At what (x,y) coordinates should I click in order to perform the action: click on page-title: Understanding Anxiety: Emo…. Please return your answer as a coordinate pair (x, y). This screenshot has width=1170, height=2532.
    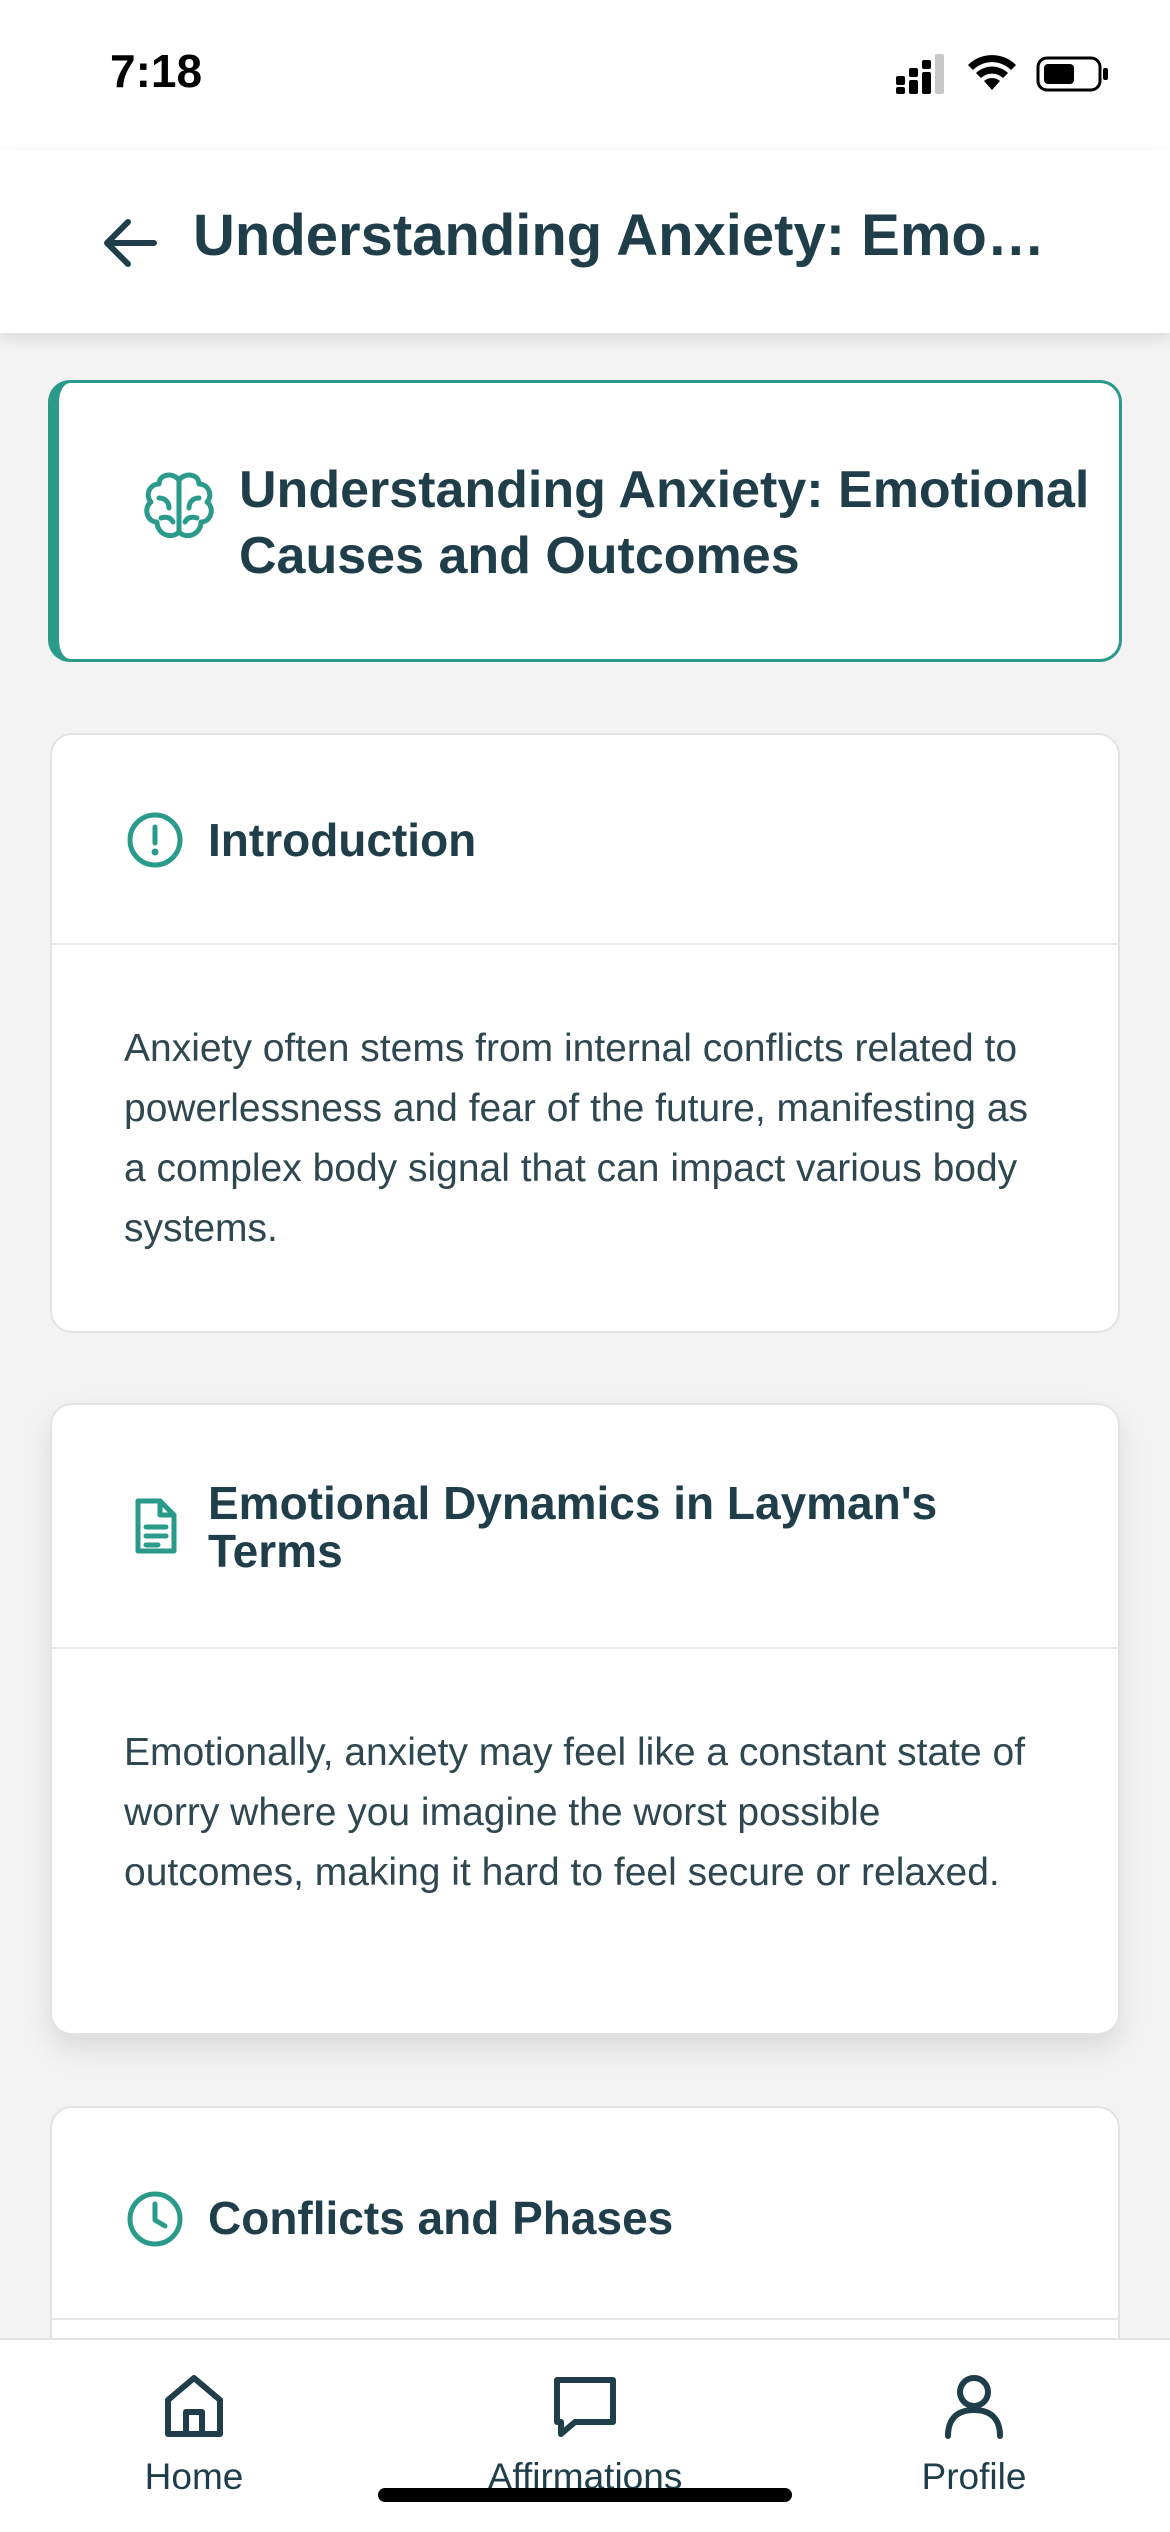
    Looking at the image, I should click on (619, 235).